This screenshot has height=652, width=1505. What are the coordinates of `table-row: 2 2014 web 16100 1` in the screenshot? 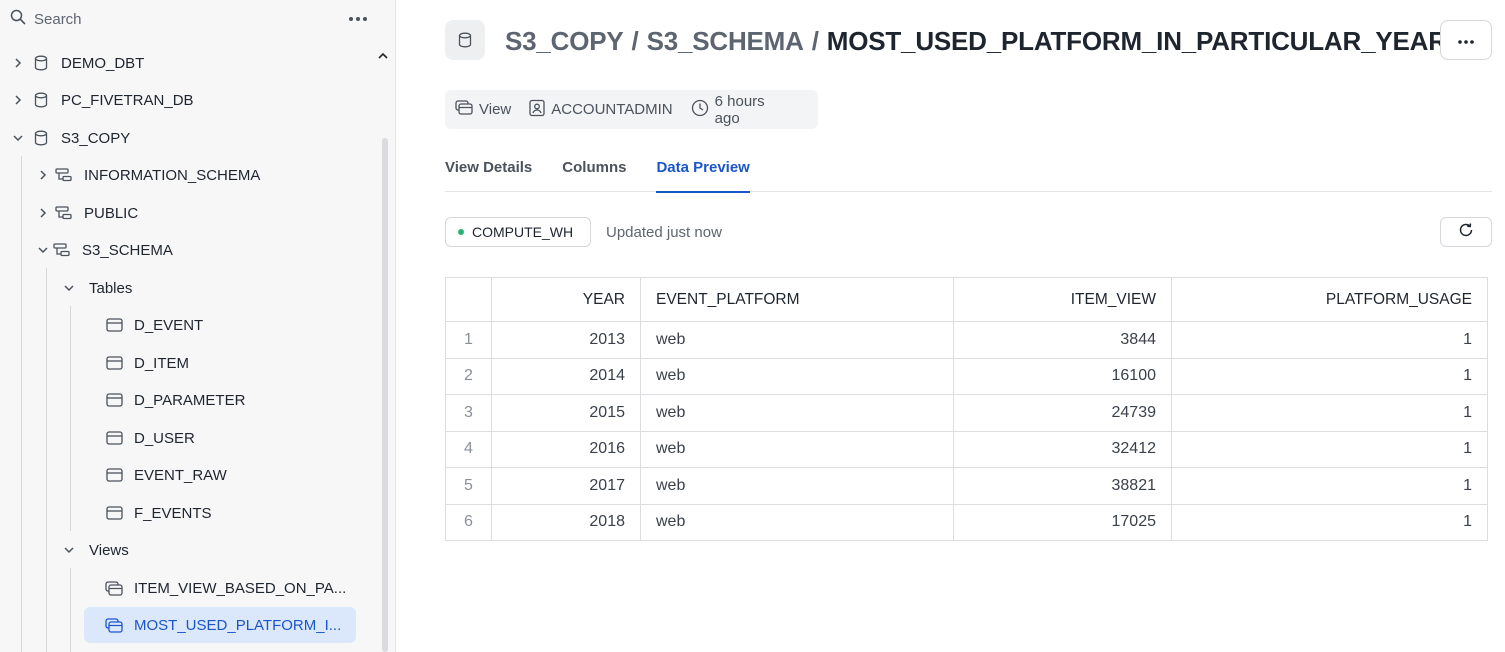 It's located at (966, 376).